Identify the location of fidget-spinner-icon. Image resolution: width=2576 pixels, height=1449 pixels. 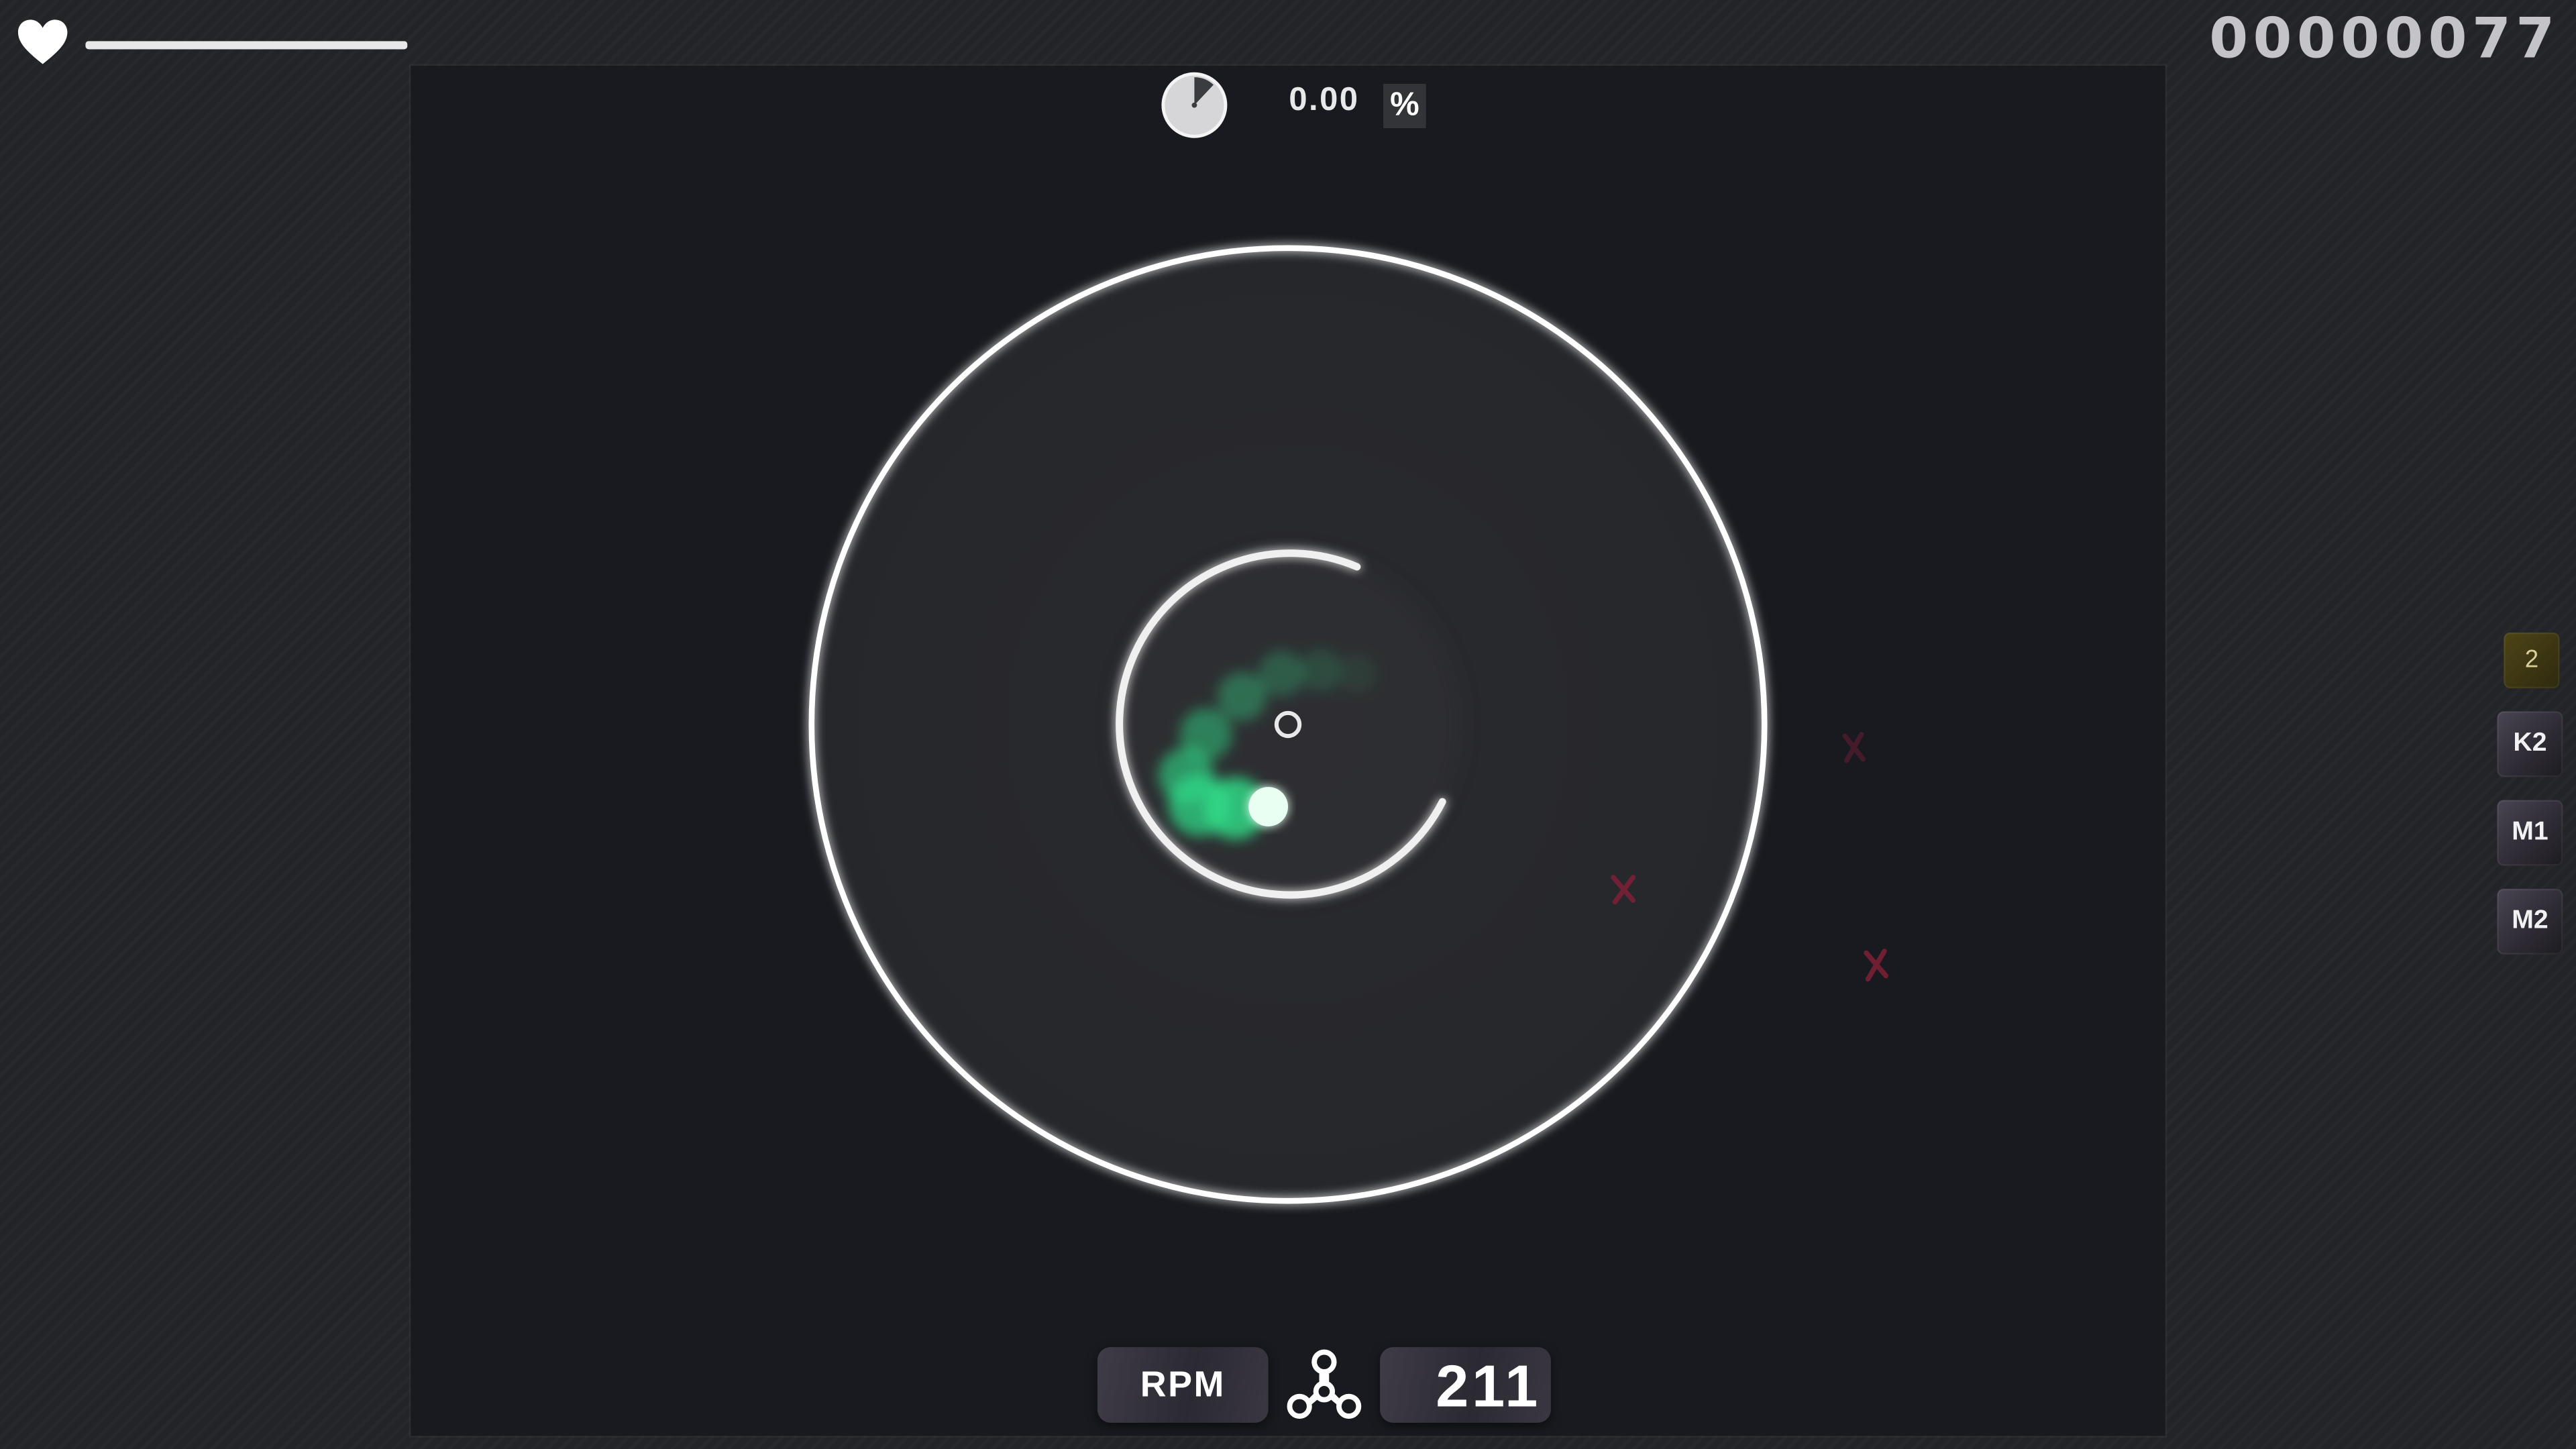
(1324, 1384).